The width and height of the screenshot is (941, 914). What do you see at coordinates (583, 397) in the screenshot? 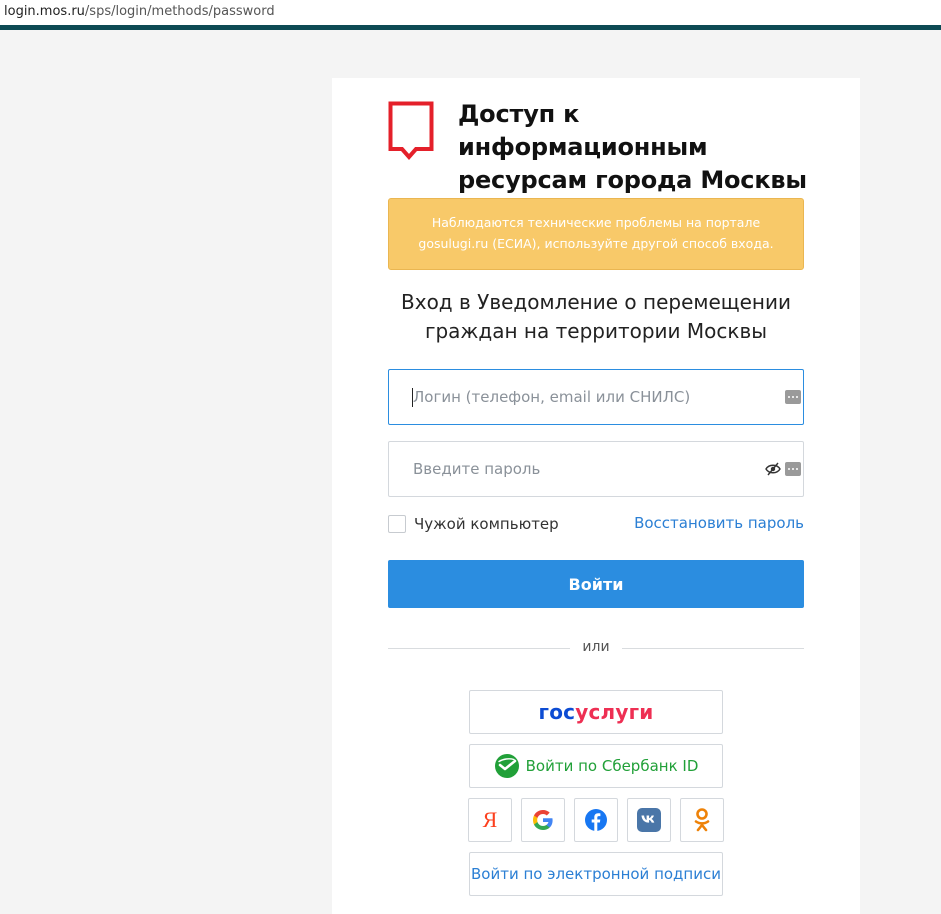
I see `login-input` at bounding box center [583, 397].